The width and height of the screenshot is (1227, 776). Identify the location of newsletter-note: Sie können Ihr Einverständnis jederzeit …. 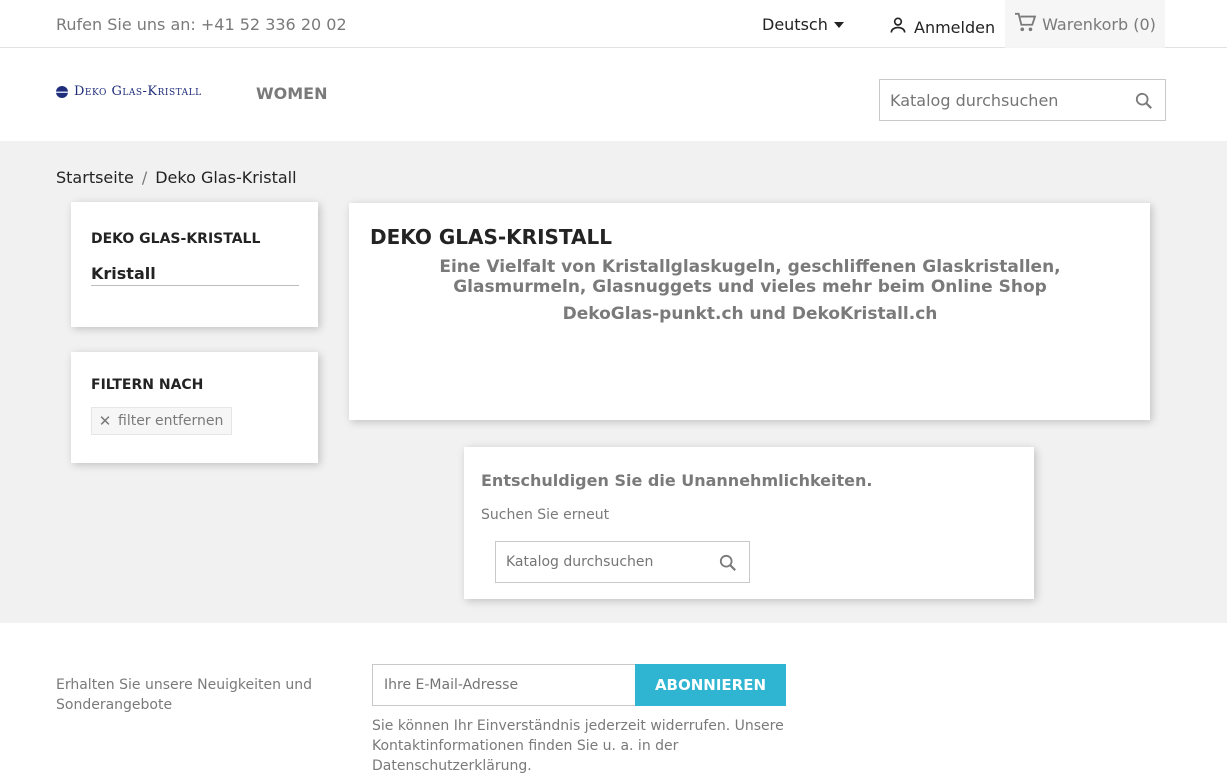
(578, 746).